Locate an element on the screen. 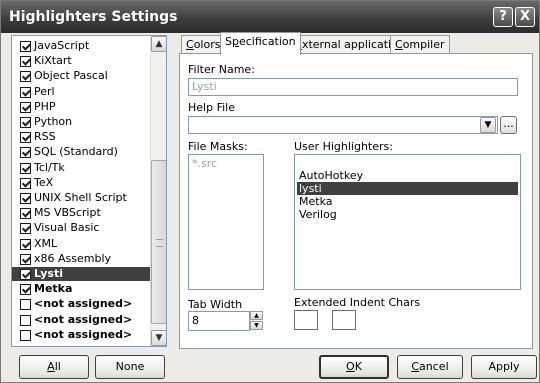 The width and height of the screenshot is (540, 383). language-label: MS VBScript is located at coordinates (67, 213).